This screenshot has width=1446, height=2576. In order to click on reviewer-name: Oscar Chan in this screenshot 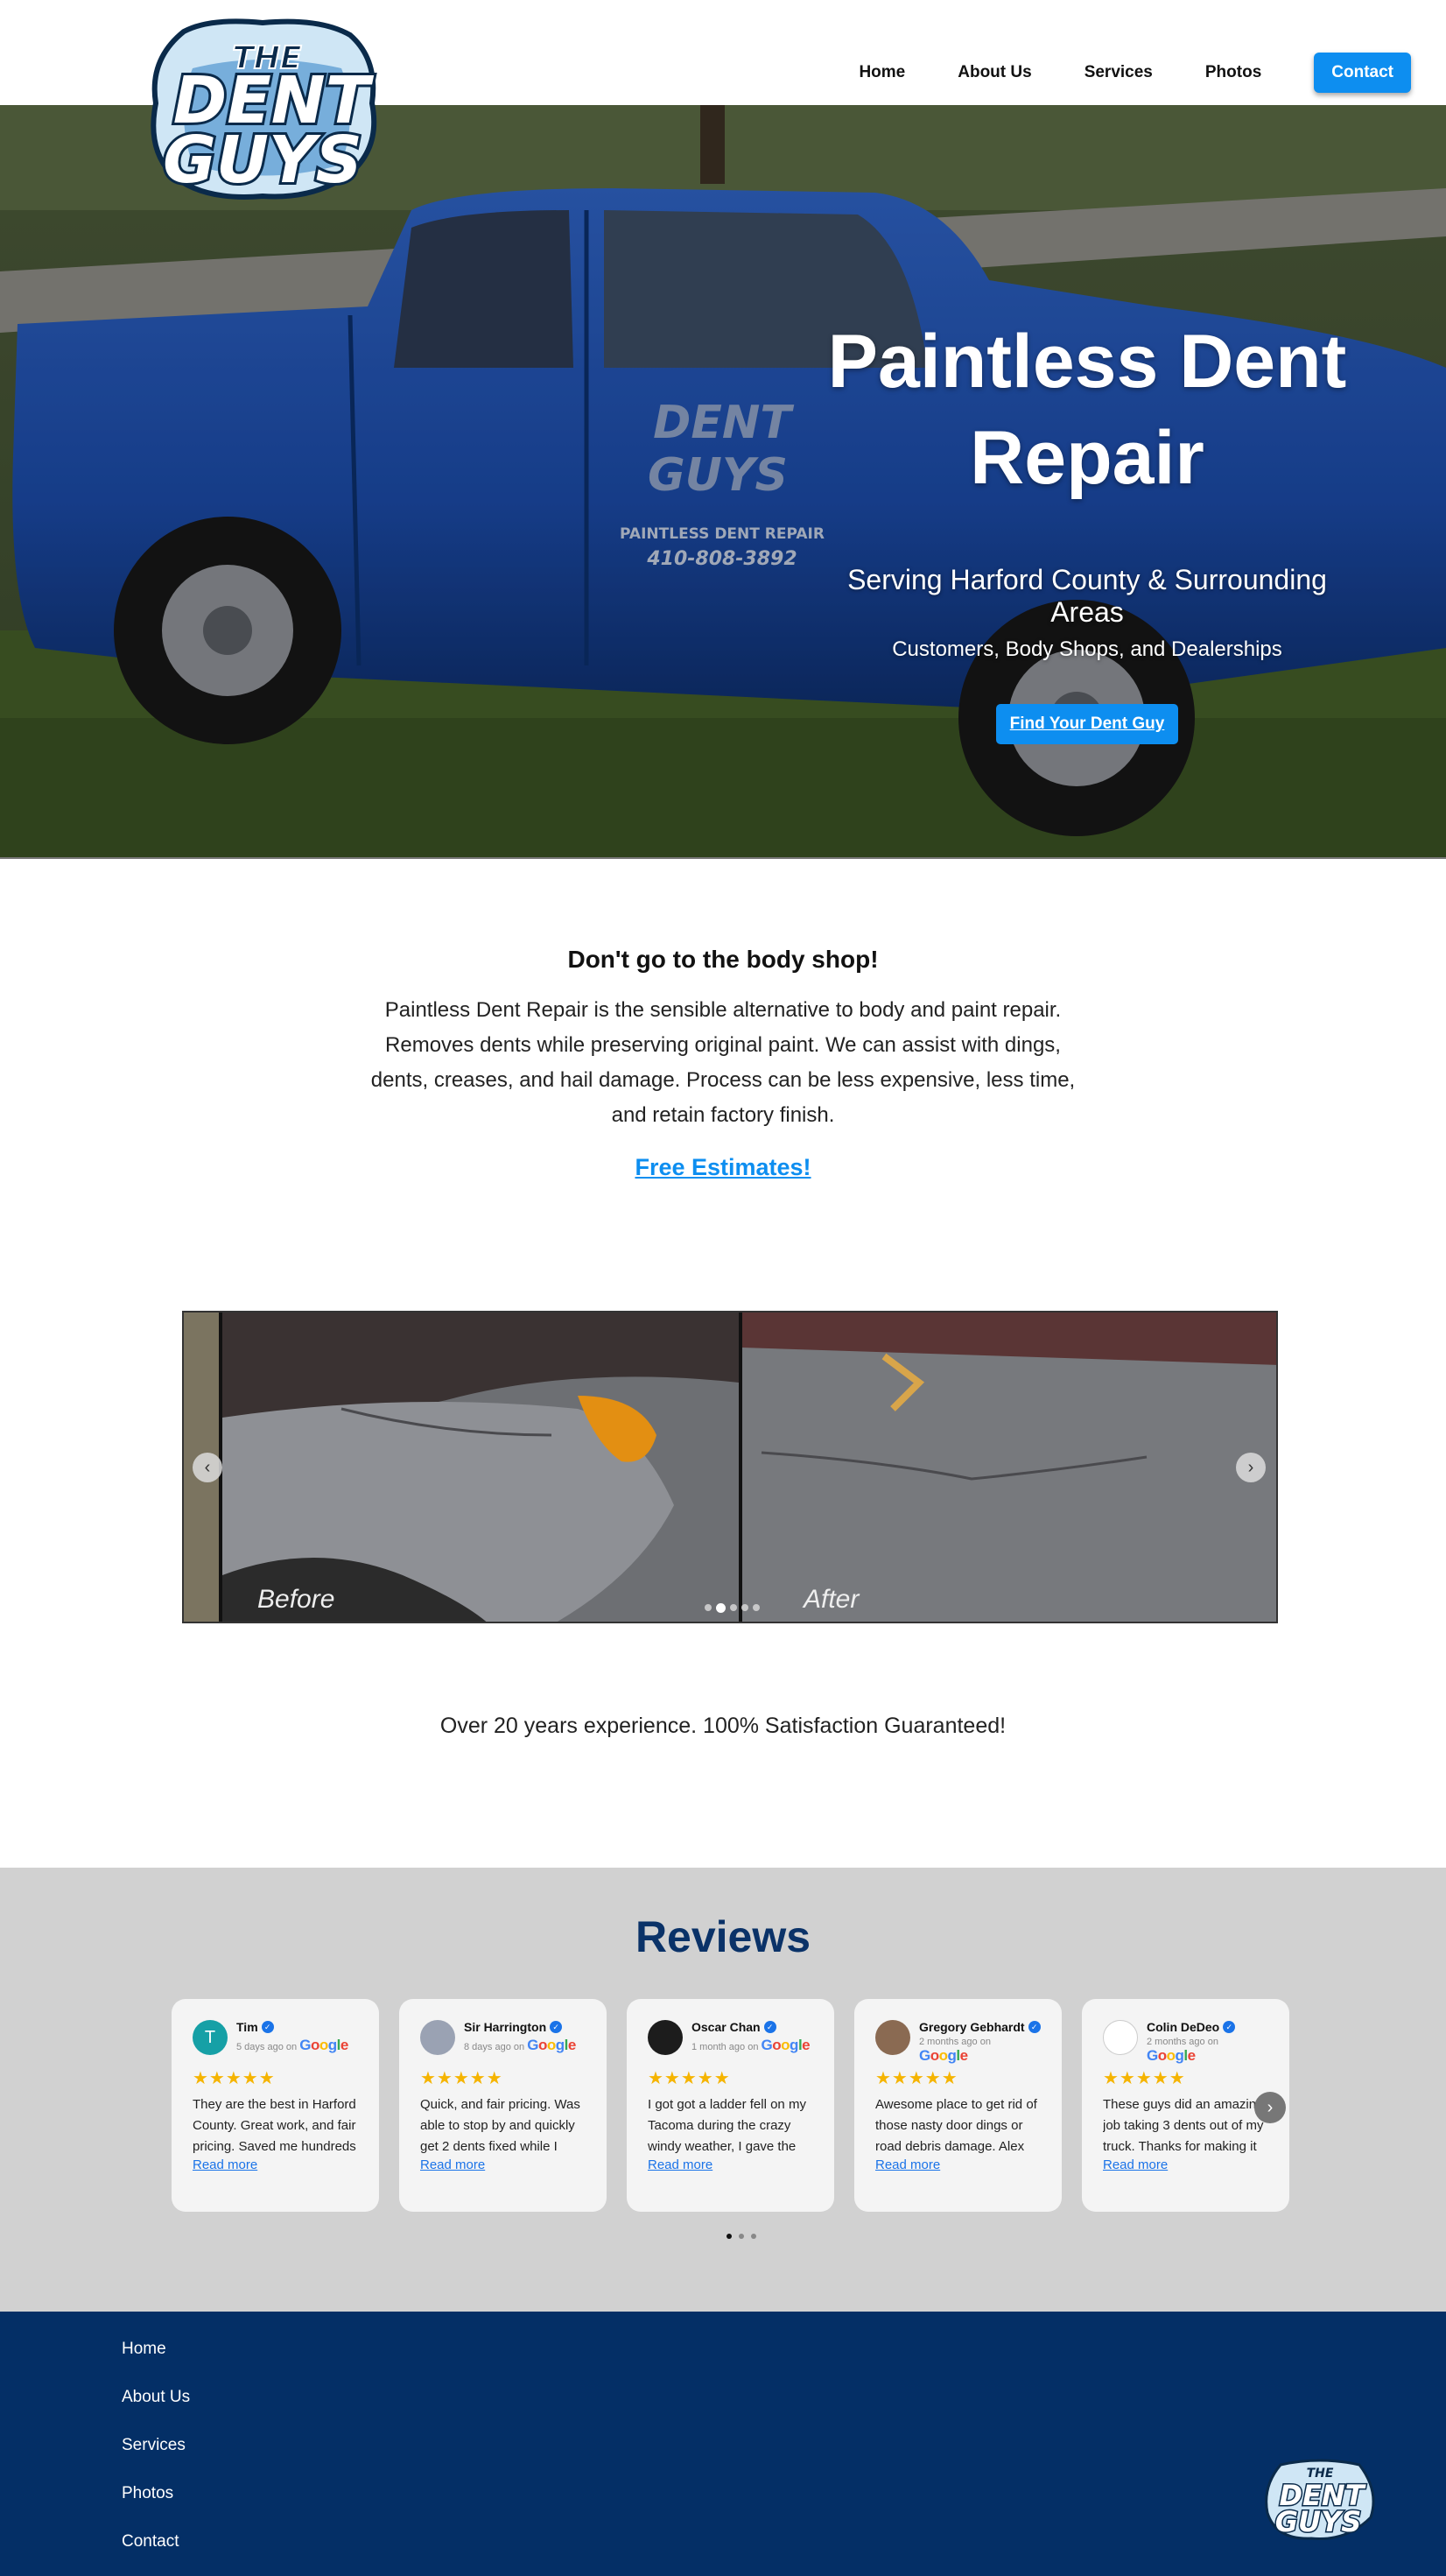, I will do `click(726, 2027)`.